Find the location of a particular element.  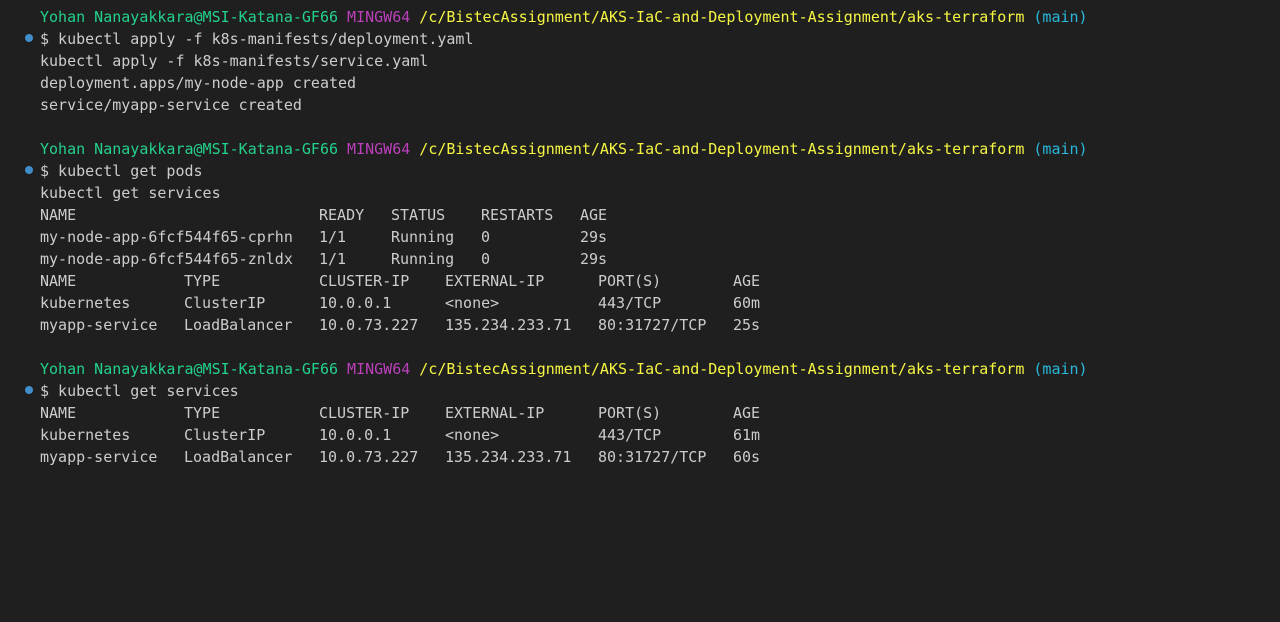

svc-age: 60s is located at coordinates (747, 457).